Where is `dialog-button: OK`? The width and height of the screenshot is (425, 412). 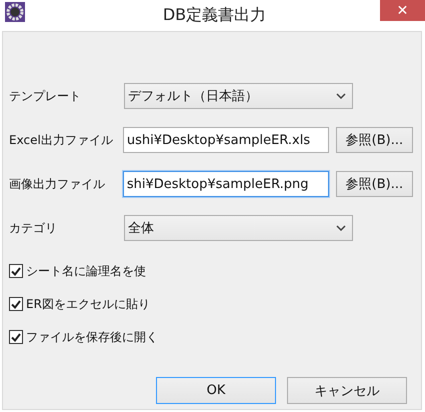 dialog-button: OK is located at coordinates (216, 390).